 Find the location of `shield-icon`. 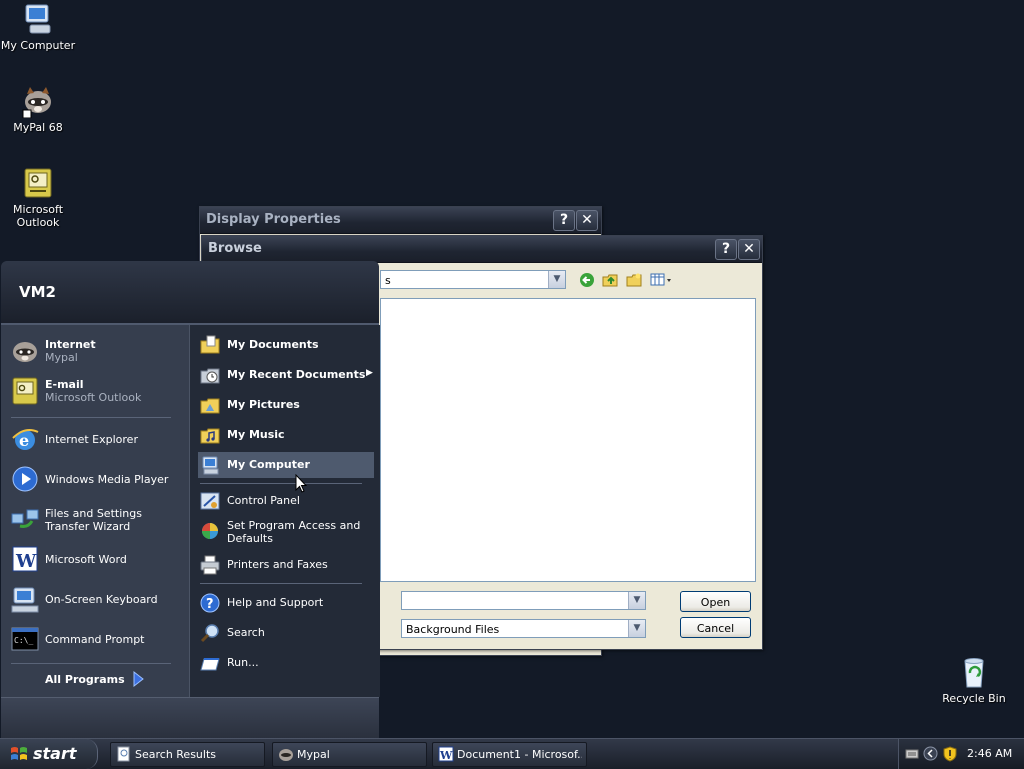

shield-icon is located at coordinates (950, 755).